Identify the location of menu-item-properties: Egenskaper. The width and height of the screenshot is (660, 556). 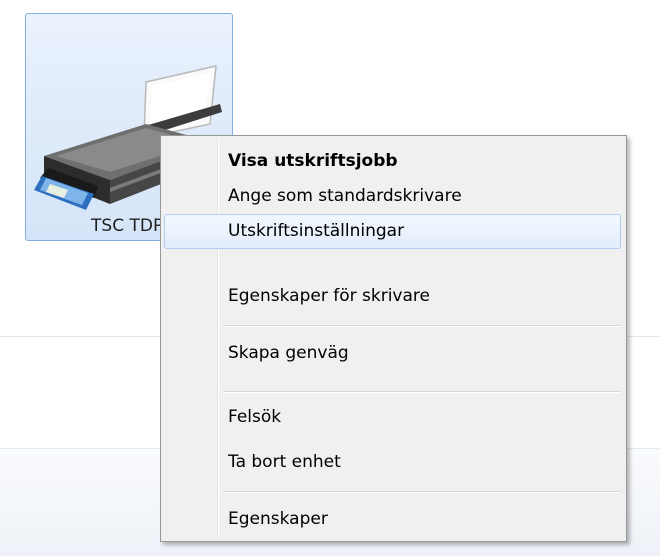
(392, 519).